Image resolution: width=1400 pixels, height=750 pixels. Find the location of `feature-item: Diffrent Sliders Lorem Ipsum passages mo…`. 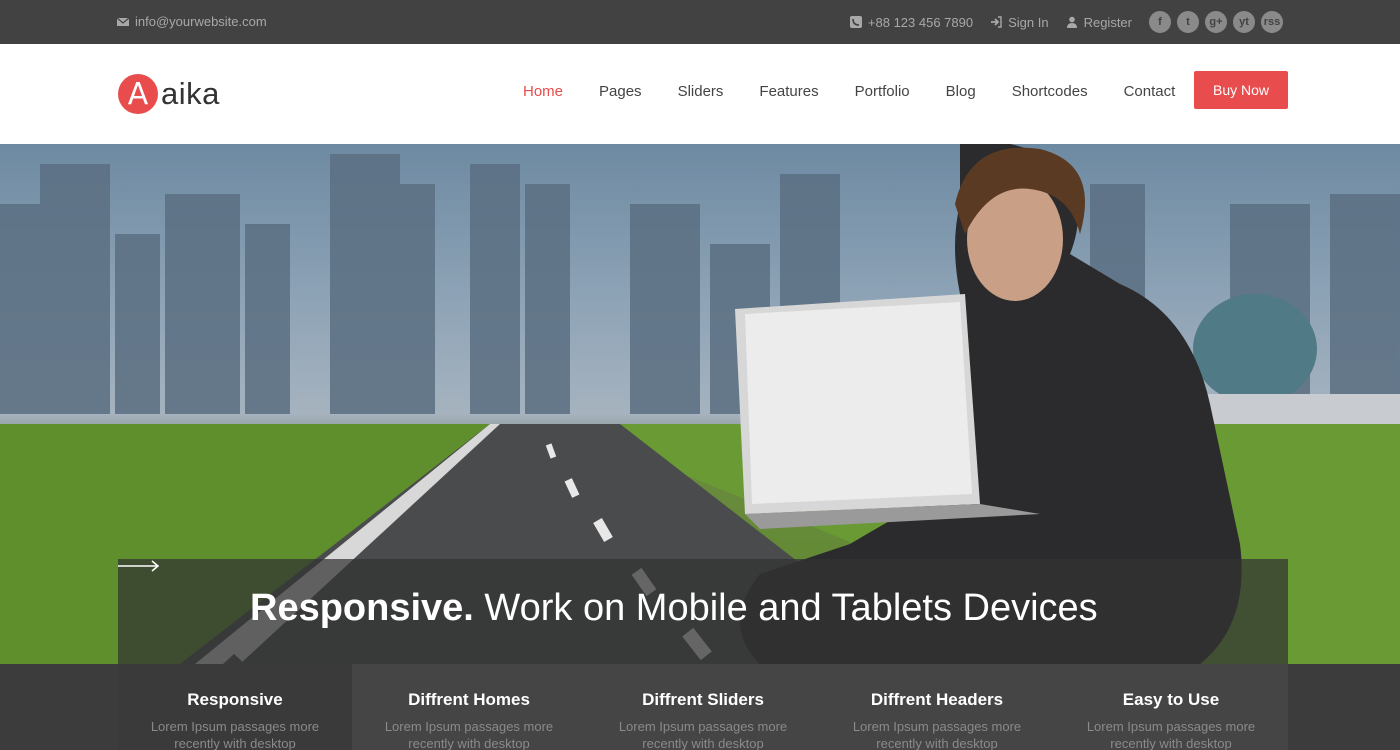

feature-item: Diffrent Sliders Lorem Ipsum passages mo… is located at coordinates (703, 707).